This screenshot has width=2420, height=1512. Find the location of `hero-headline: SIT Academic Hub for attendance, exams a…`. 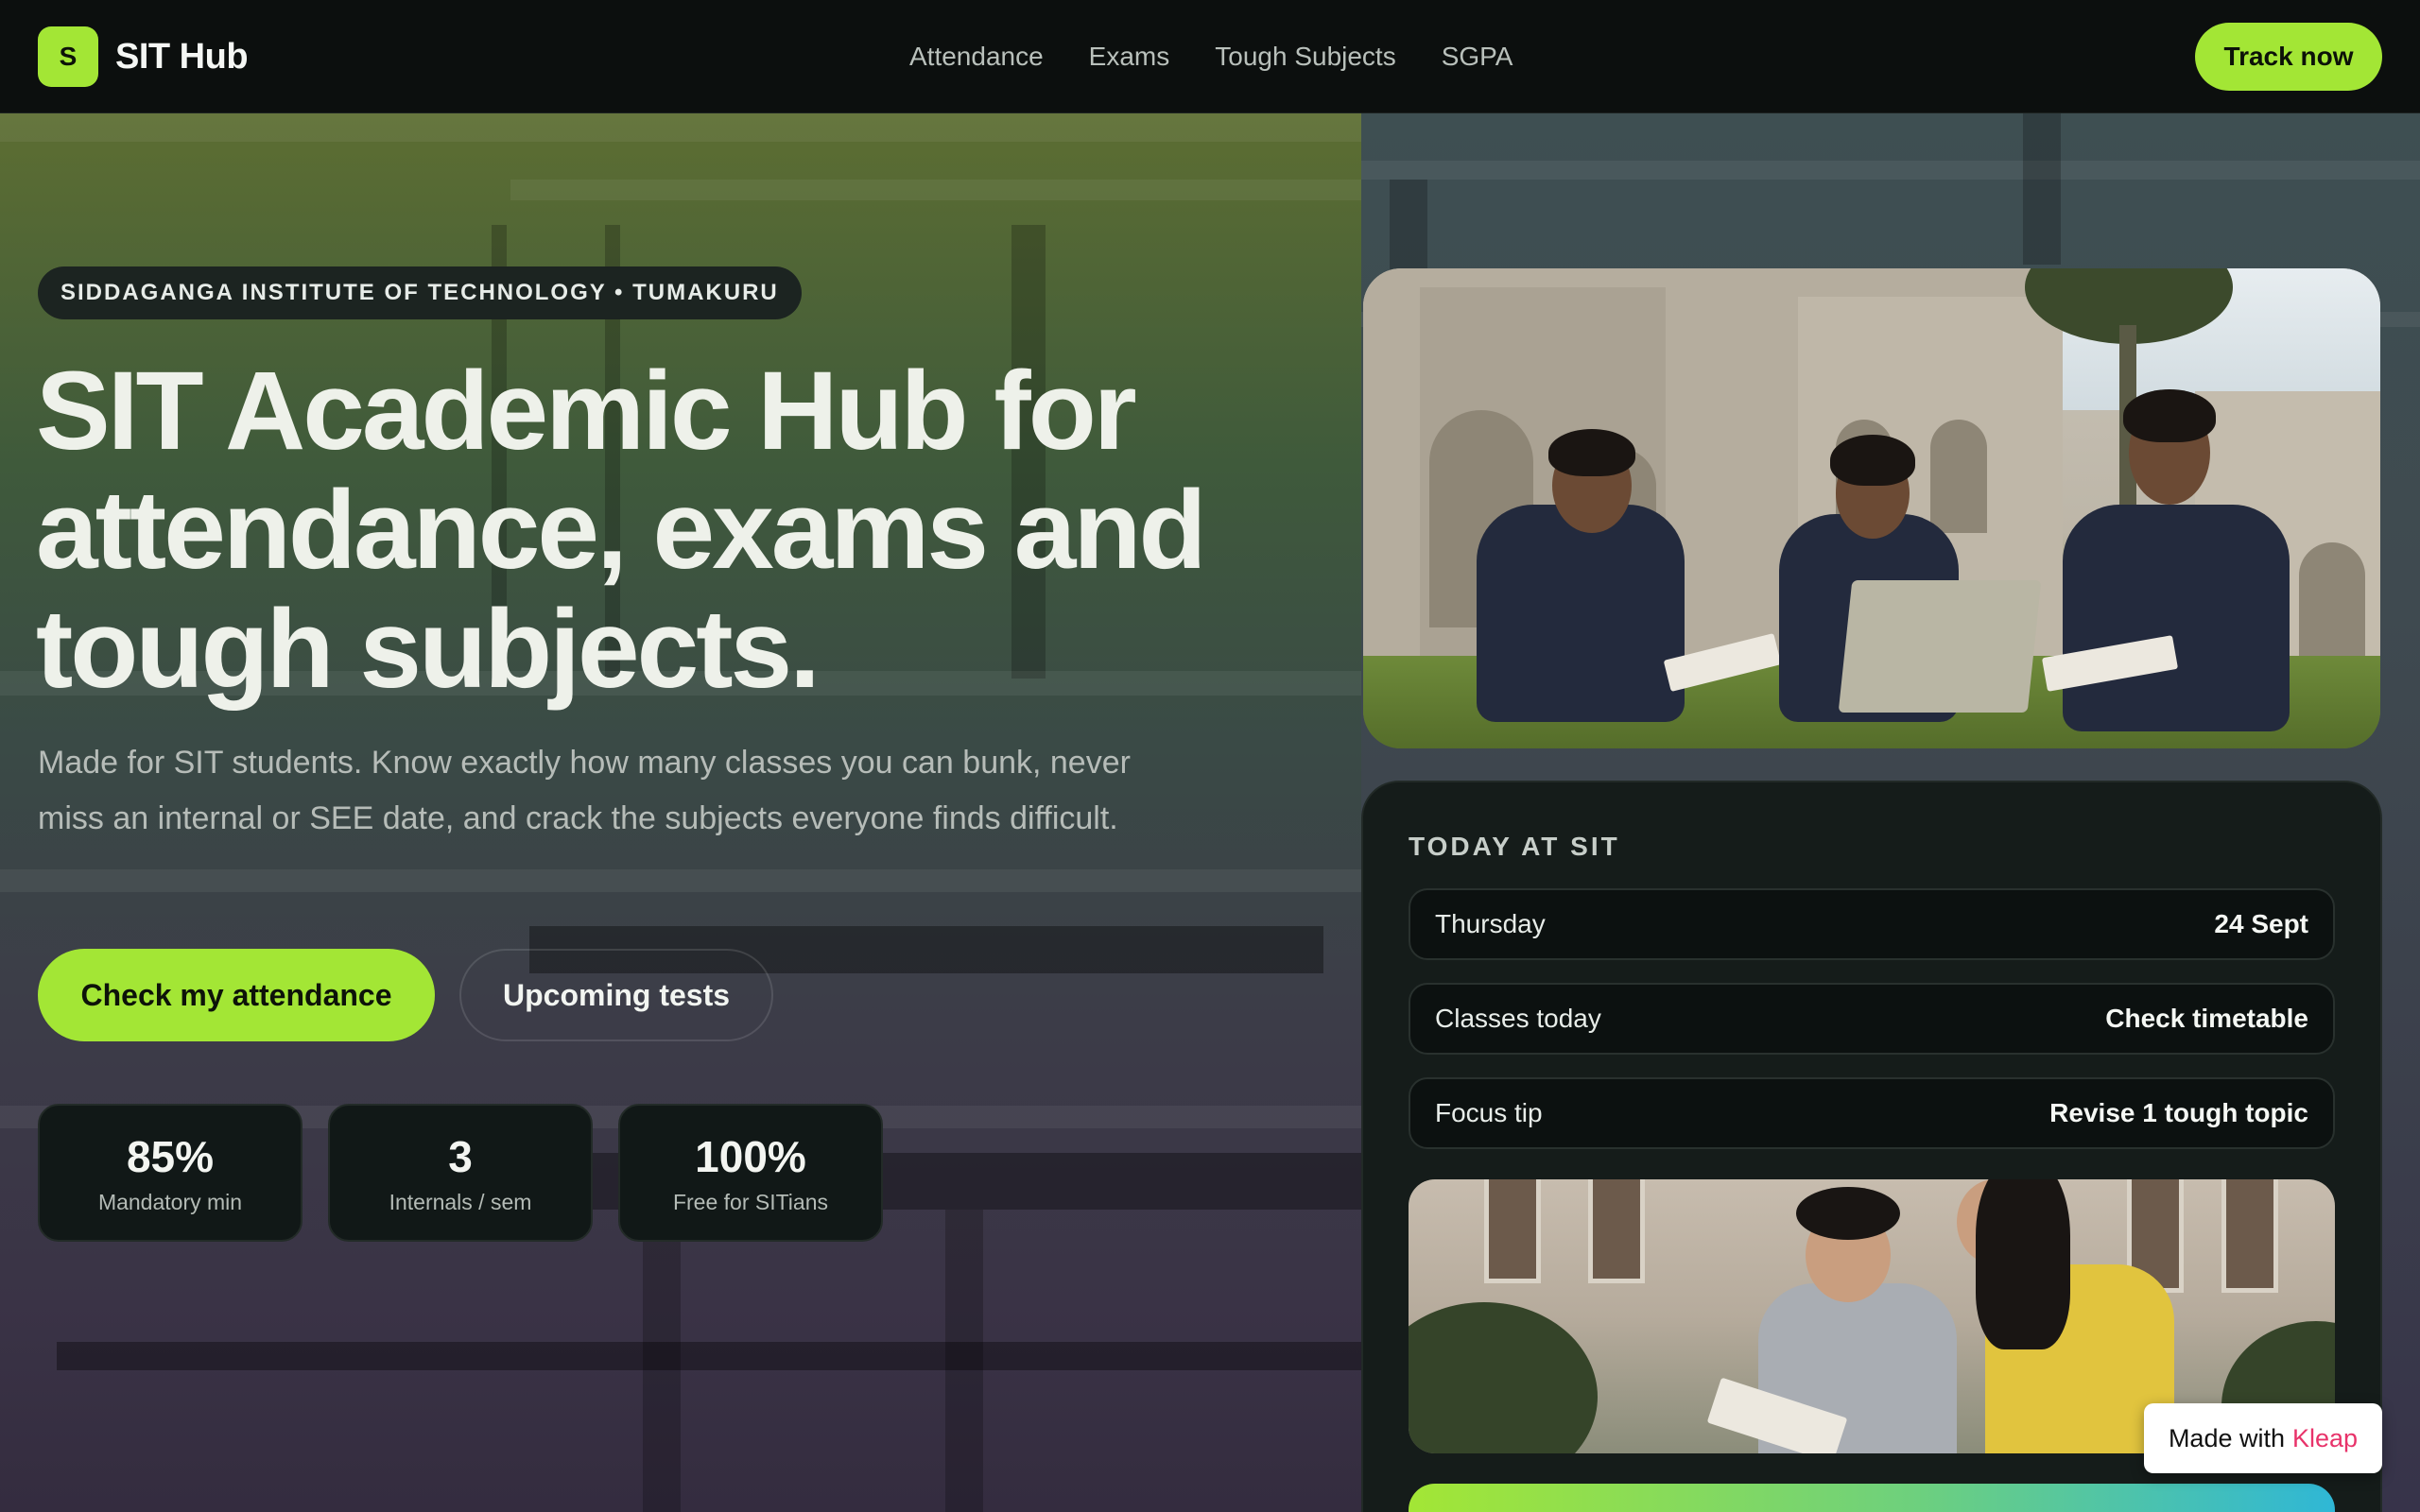

hero-headline: SIT Academic Hub for attendance, exams a… is located at coordinates (621, 530).